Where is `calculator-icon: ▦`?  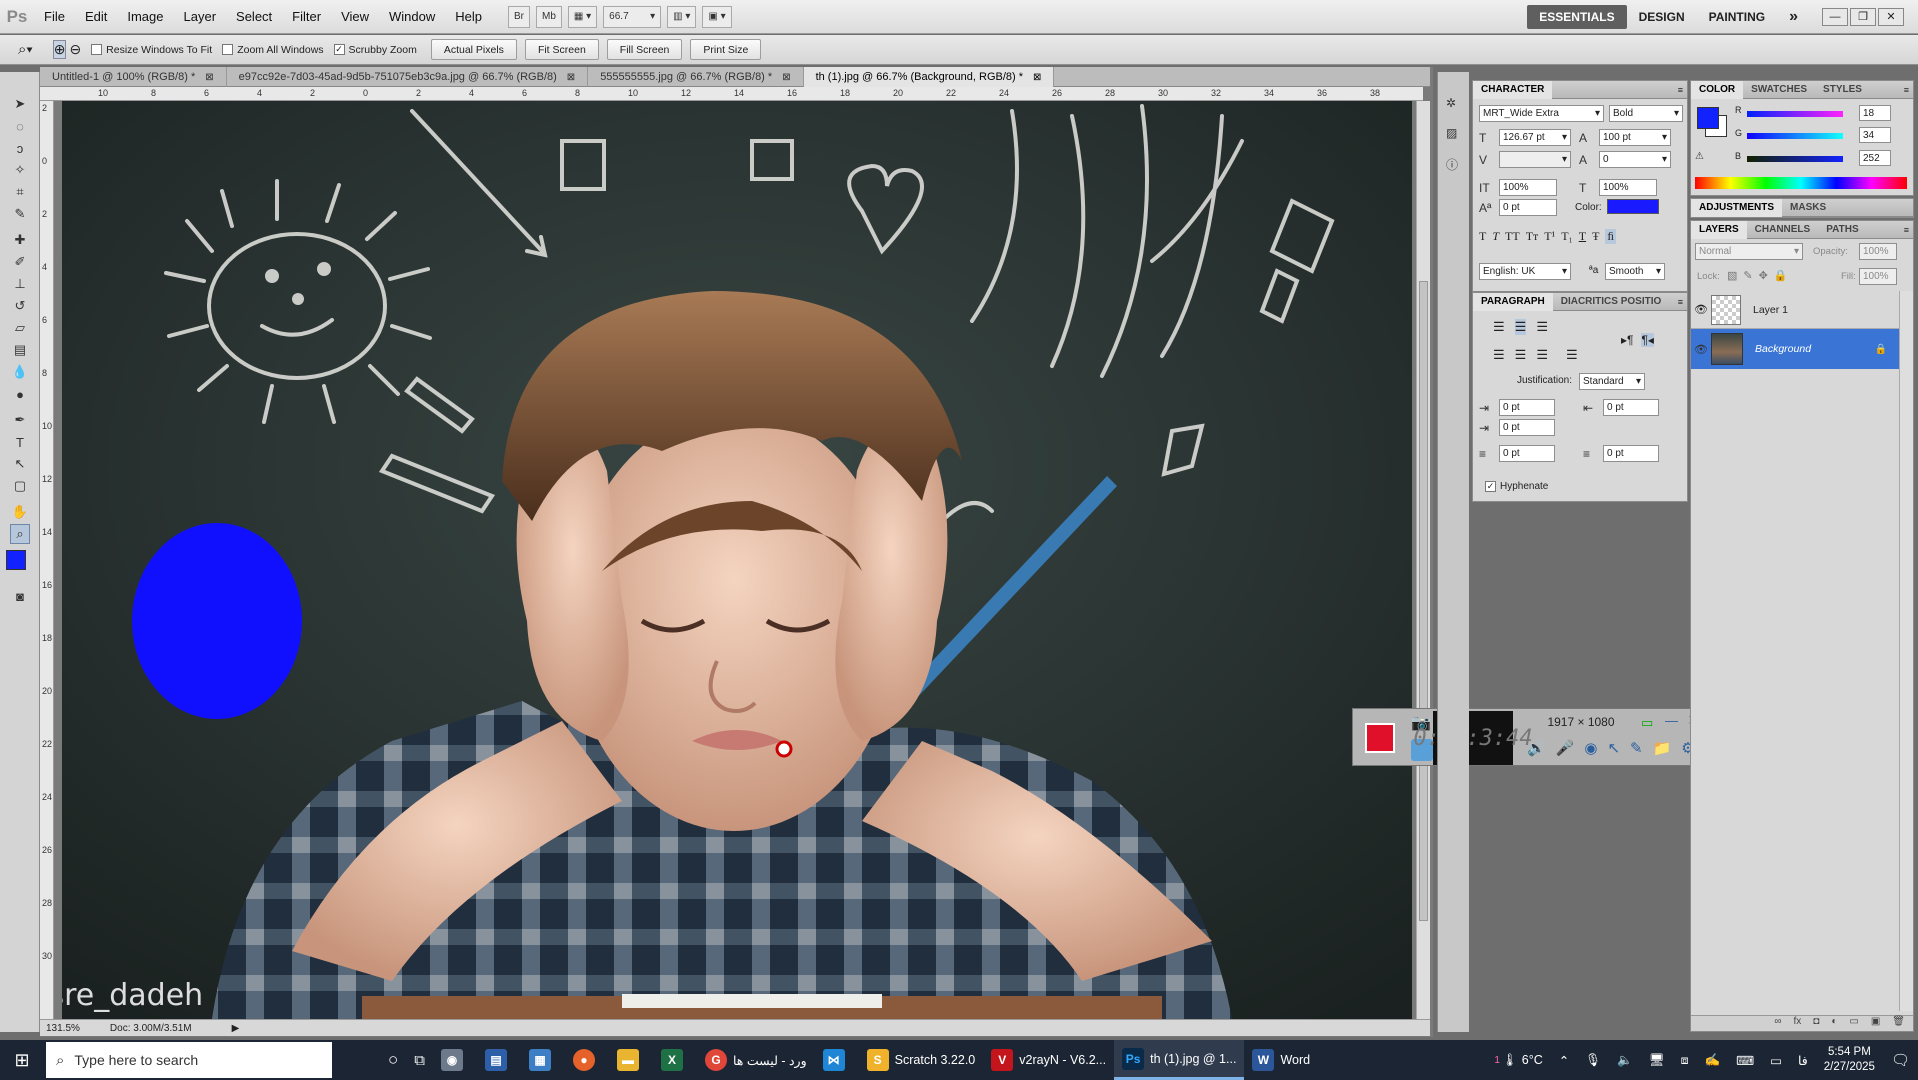
calculator-icon: ▦ is located at coordinates (543, 1060).